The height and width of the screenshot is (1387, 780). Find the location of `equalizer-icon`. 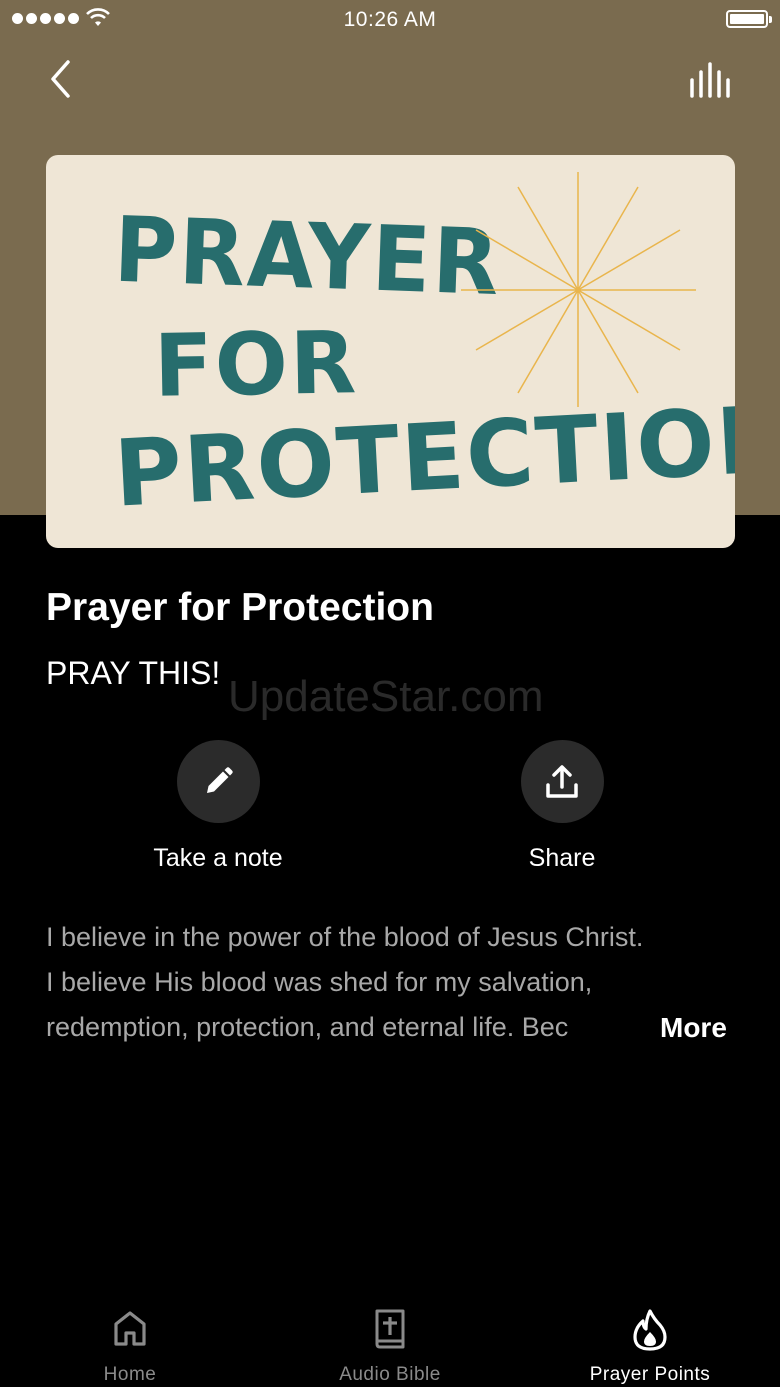

equalizer-icon is located at coordinates (710, 80).